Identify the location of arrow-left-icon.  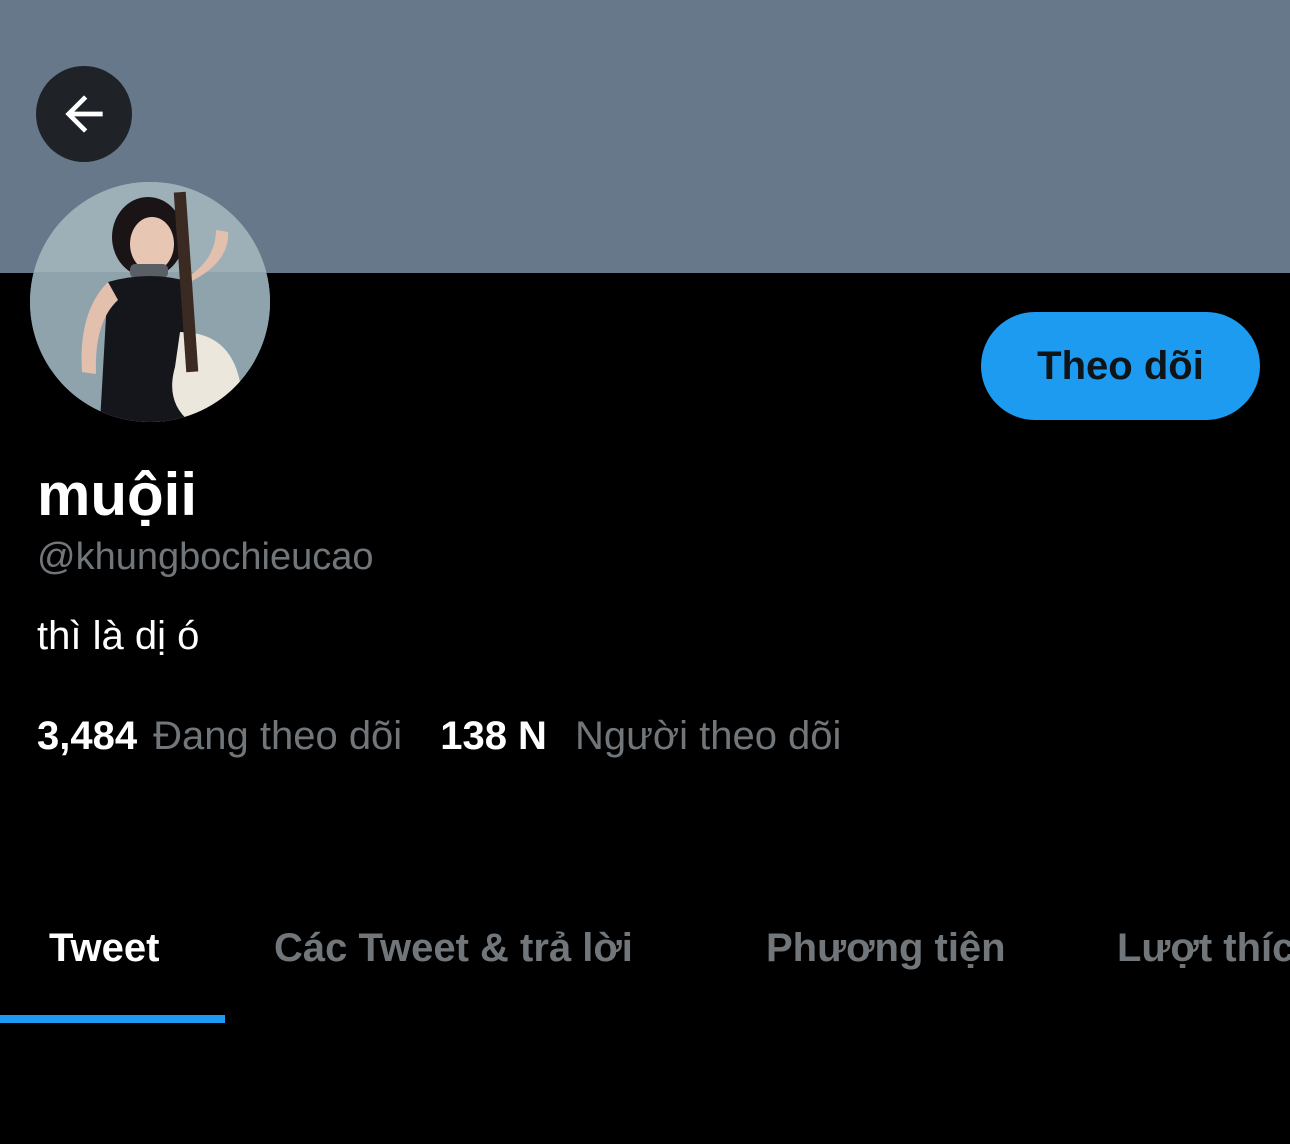
(84, 114).